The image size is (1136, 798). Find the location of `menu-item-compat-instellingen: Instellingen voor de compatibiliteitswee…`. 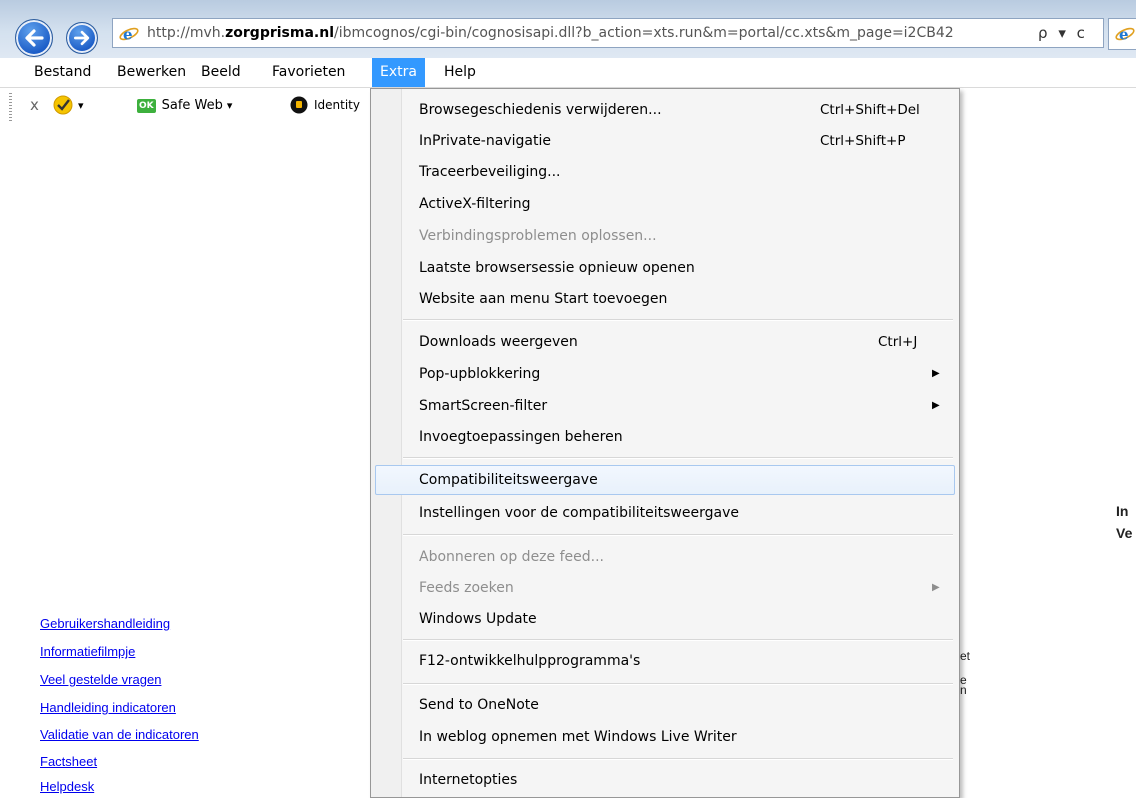

menu-item-compat-instellingen: Instellingen voor de compatibiliteitswee… is located at coordinates (665, 513).